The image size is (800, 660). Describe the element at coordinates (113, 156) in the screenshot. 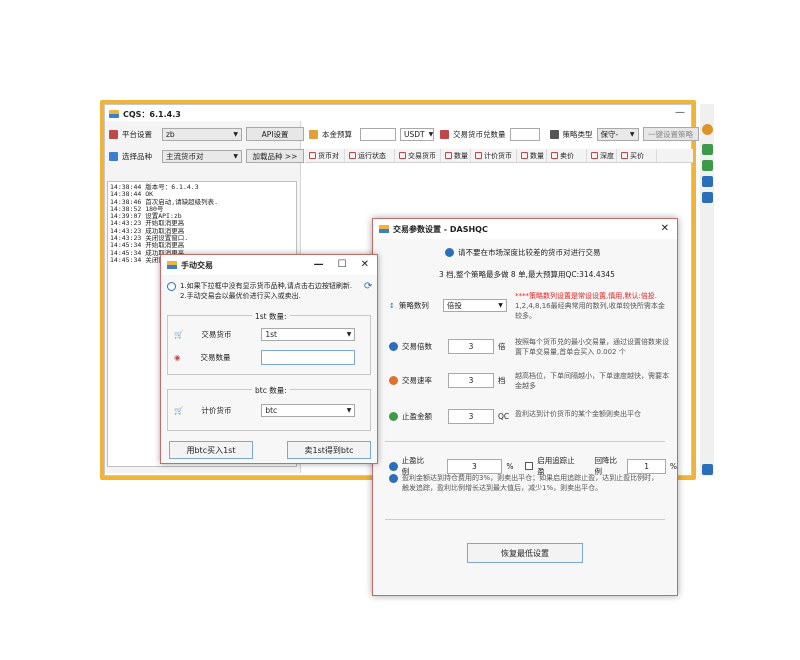

I see `pair-icon` at that location.